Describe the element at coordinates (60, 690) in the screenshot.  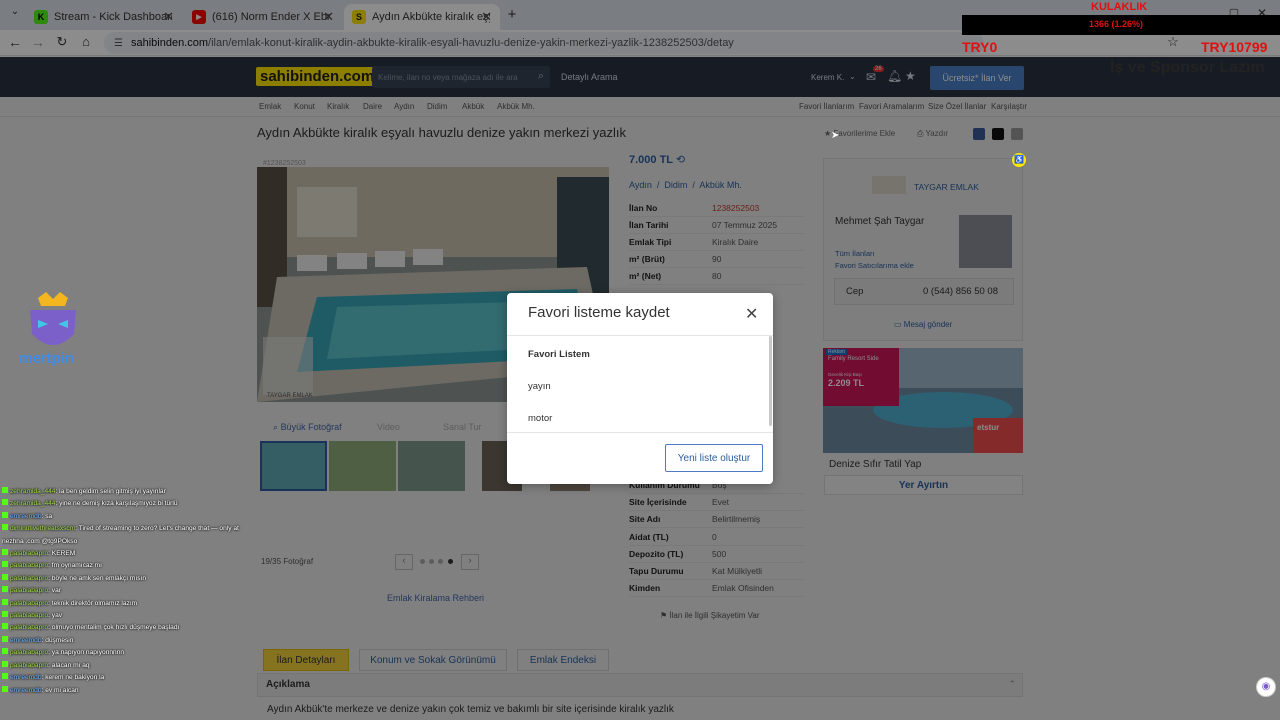
I see `chat-text: : ev mi alcan` at that location.